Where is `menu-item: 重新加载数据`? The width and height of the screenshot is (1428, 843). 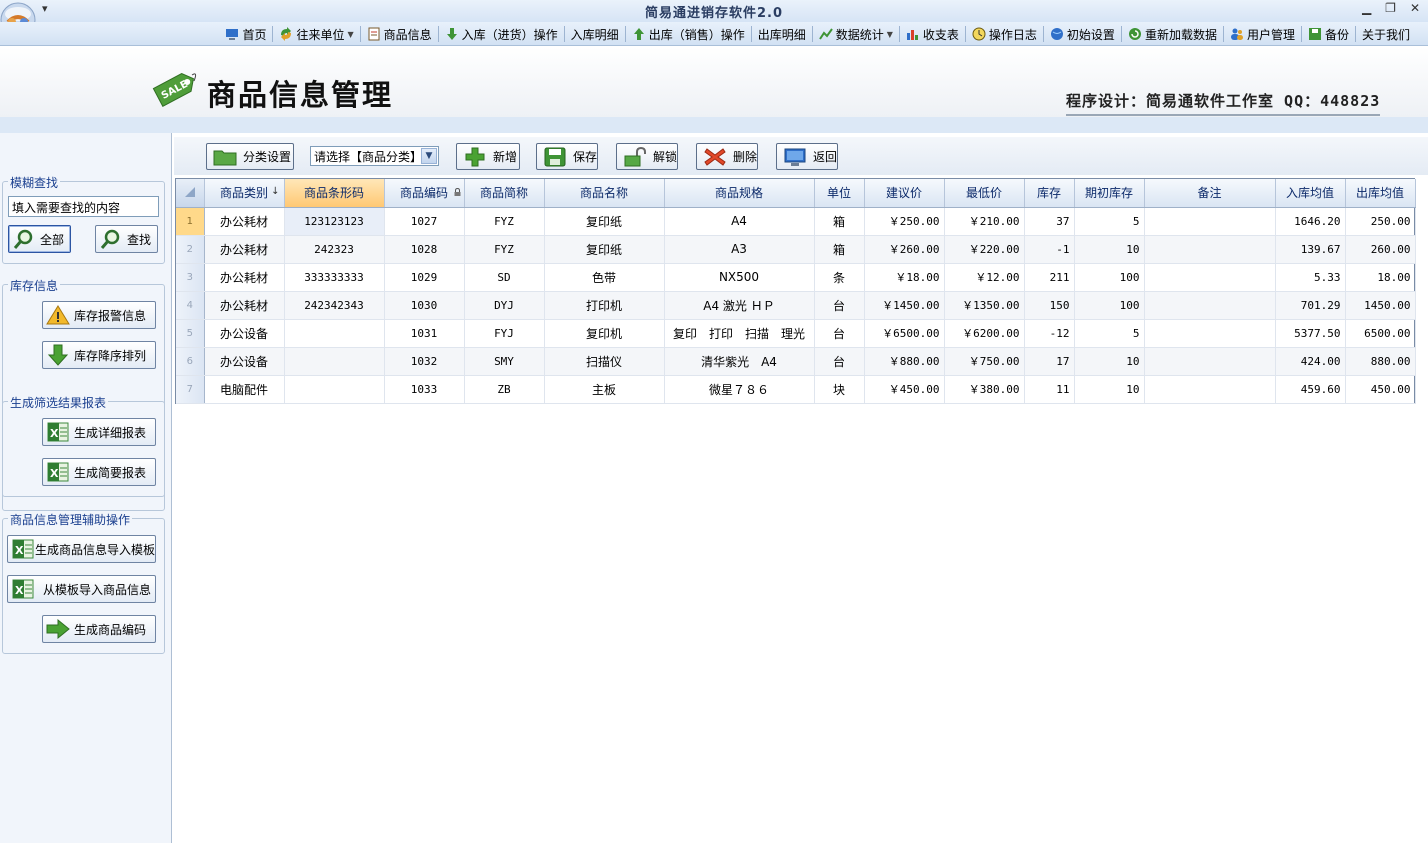
menu-item: 重新加载数据 is located at coordinates (1172, 34).